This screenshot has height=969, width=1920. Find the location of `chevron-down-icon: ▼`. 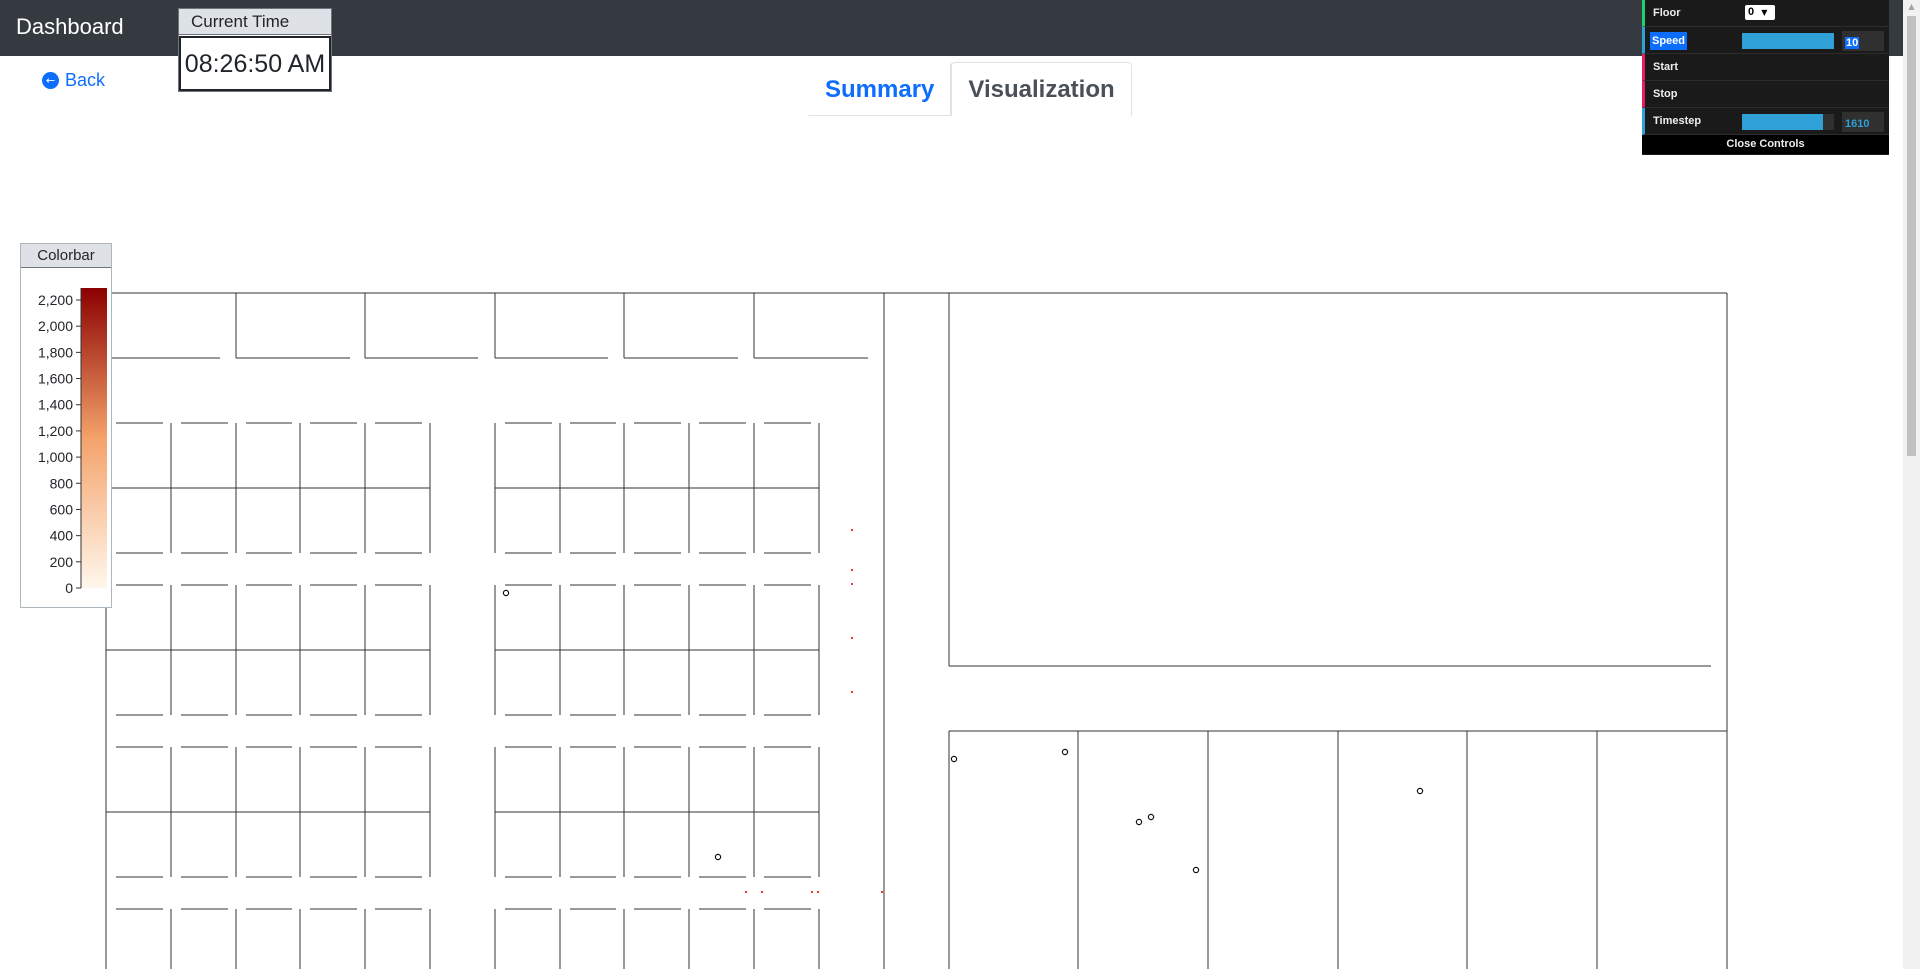

chevron-down-icon: ▼ is located at coordinates (1764, 12).